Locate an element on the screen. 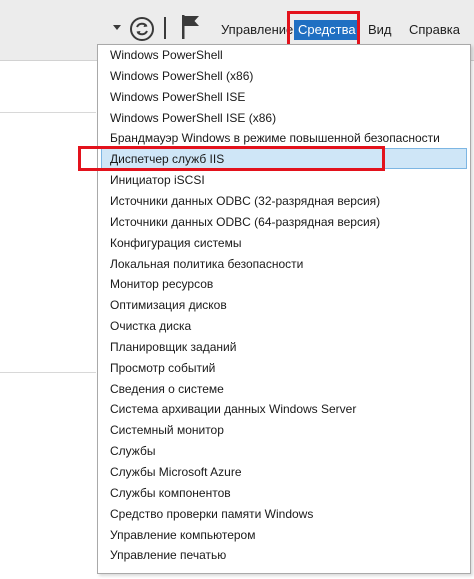  menu-view: Вид is located at coordinates (380, 30).